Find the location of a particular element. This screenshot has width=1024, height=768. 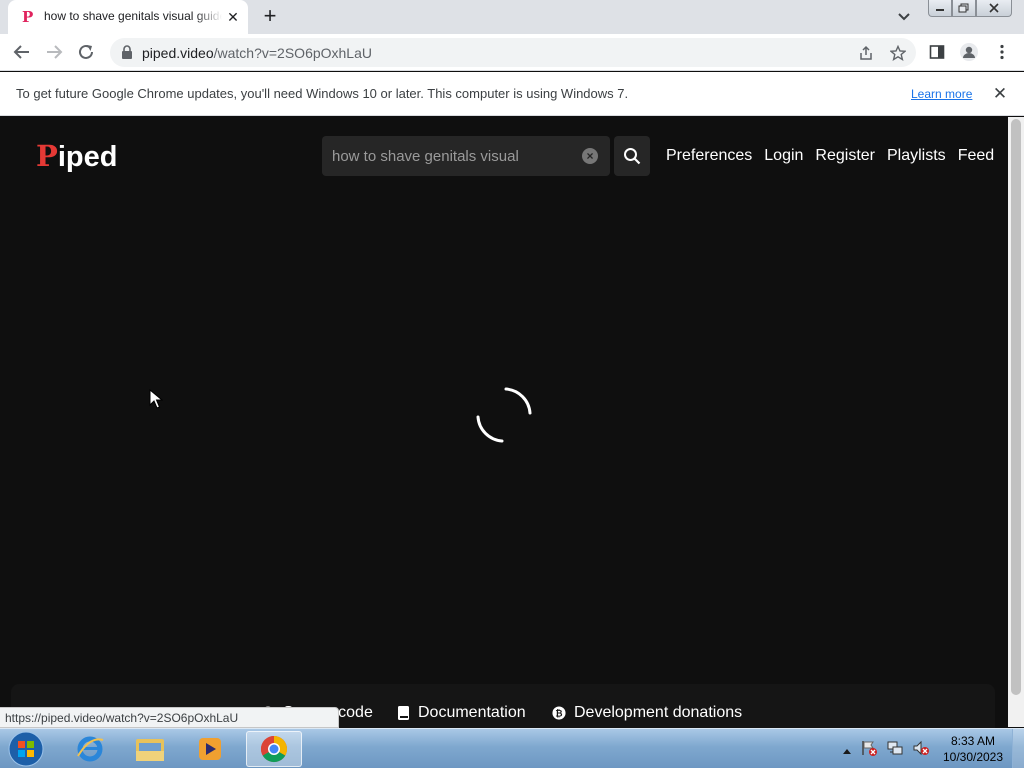

loading-spinner-icon is located at coordinates (504, 415).